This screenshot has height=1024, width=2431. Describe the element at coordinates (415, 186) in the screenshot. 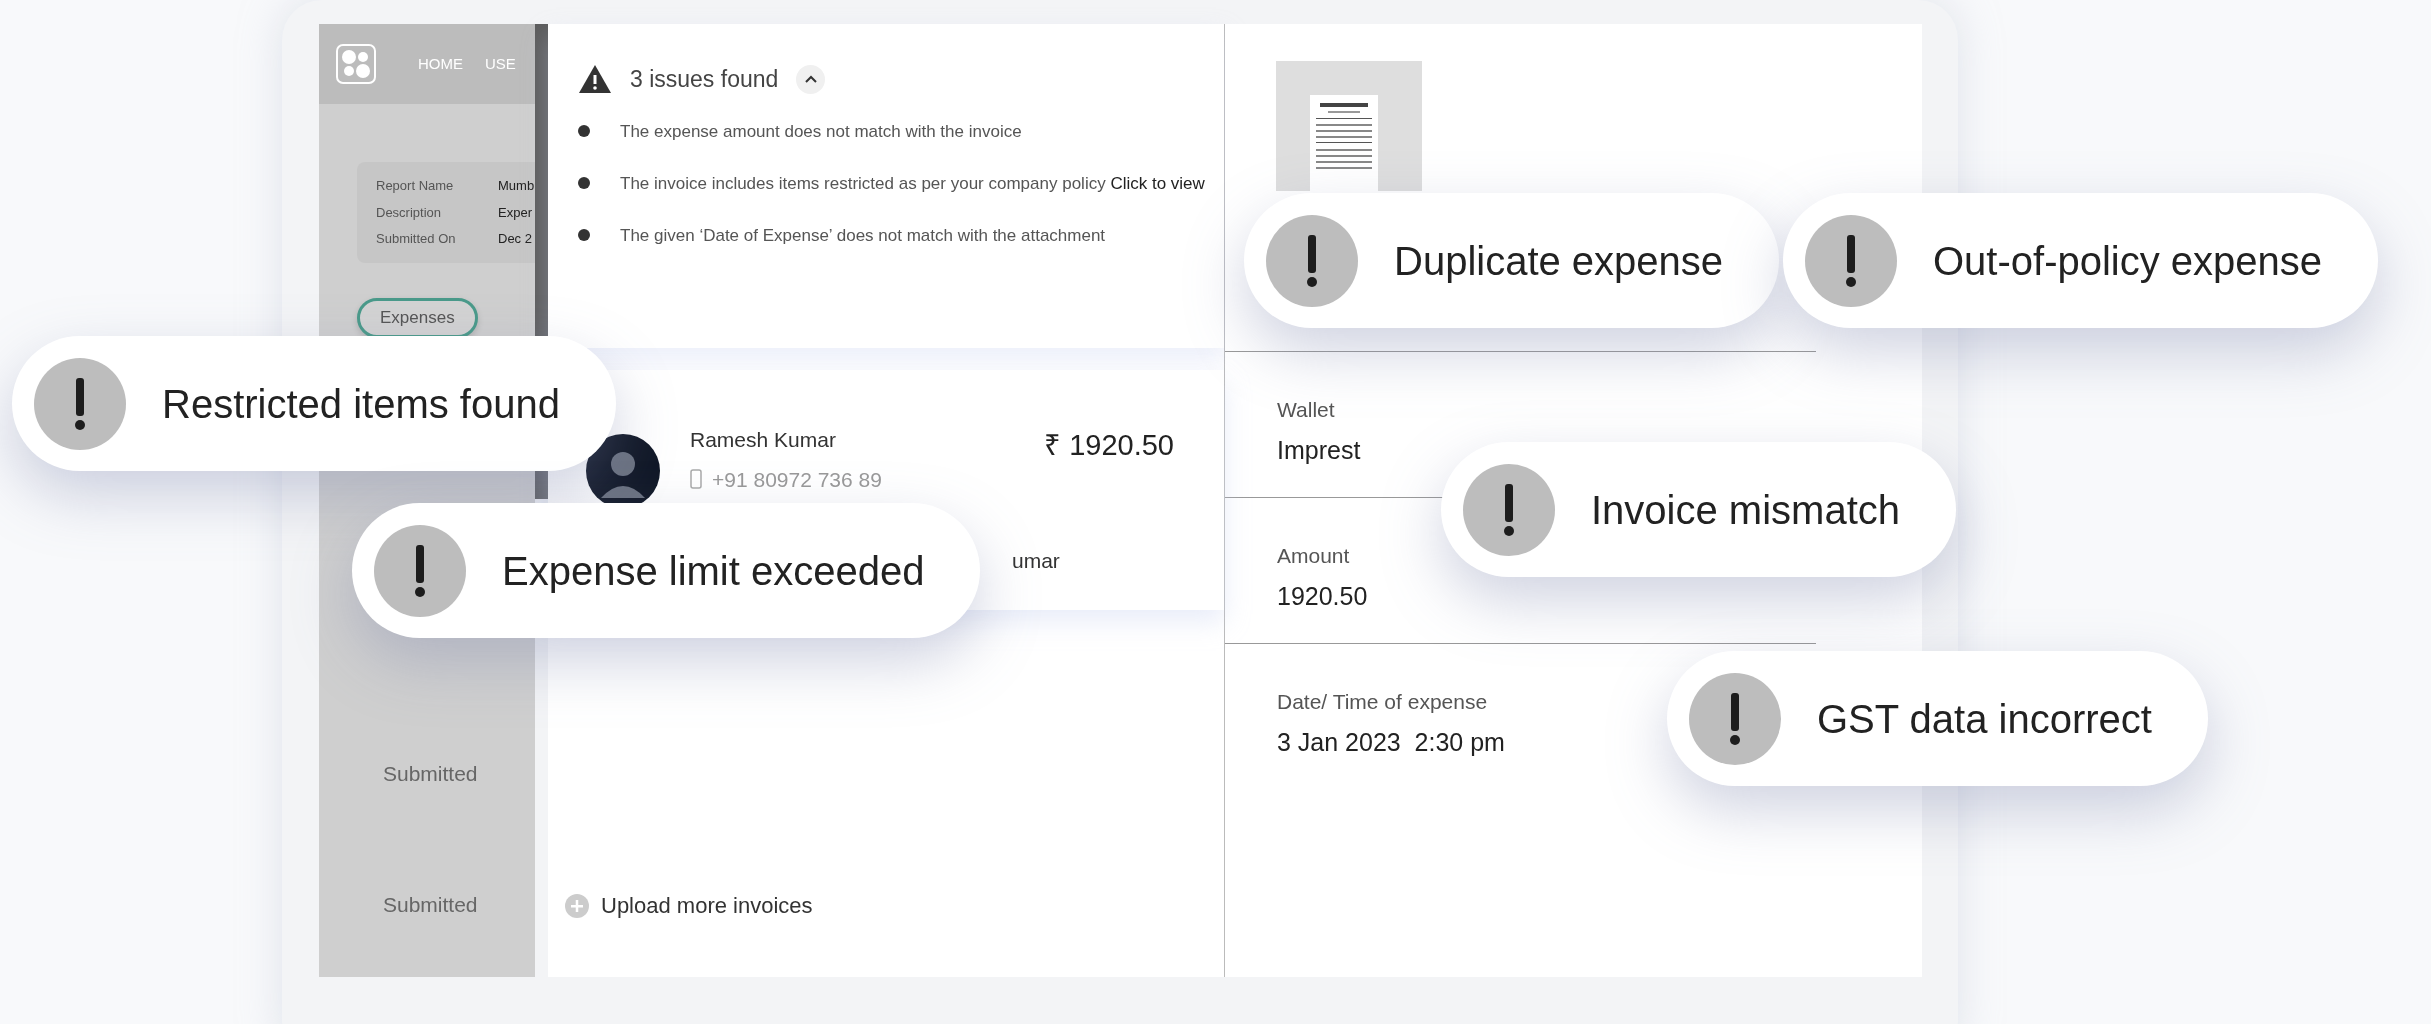

I see `info-label: Report Name` at that location.